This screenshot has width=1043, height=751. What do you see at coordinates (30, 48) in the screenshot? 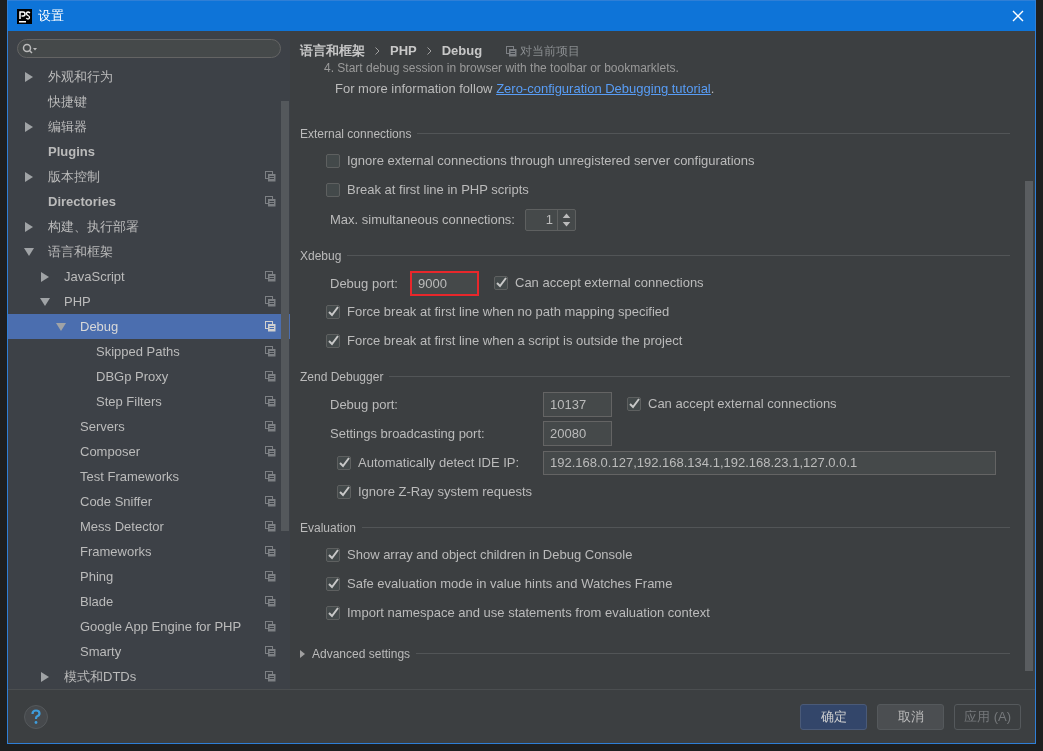
I see `search-icon` at bounding box center [30, 48].